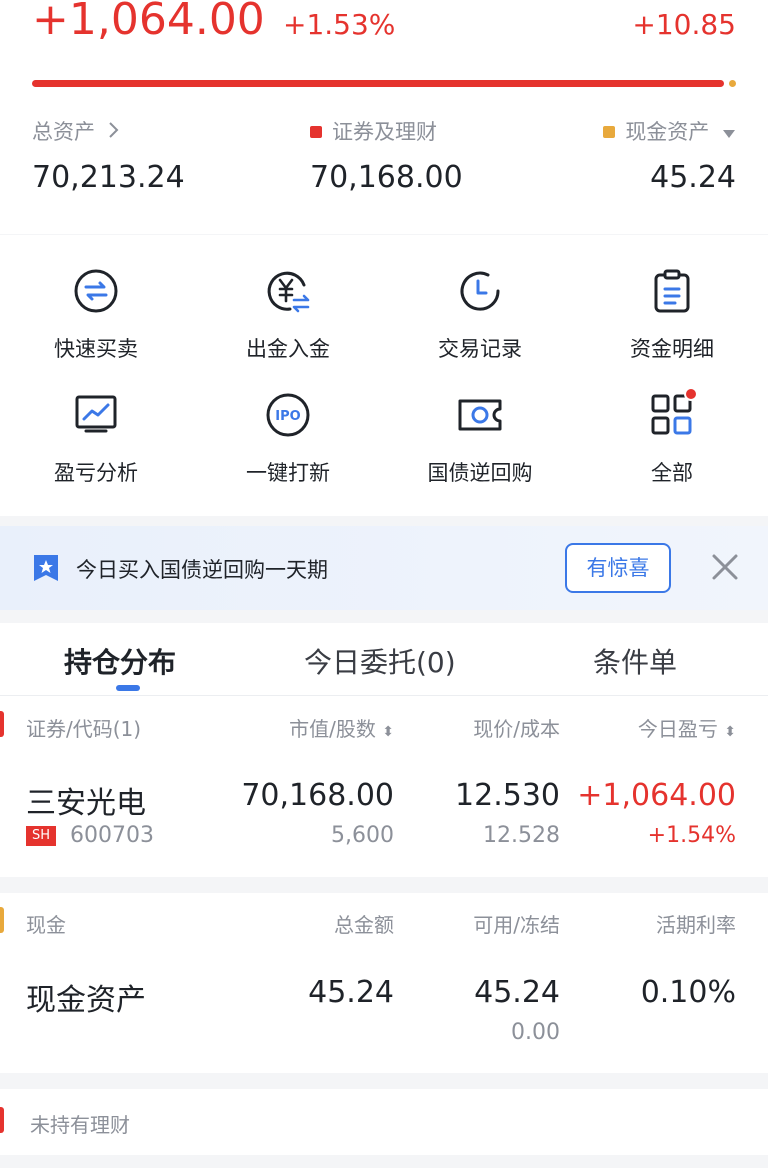  I want to click on securities-legend-square, so click(316, 132).